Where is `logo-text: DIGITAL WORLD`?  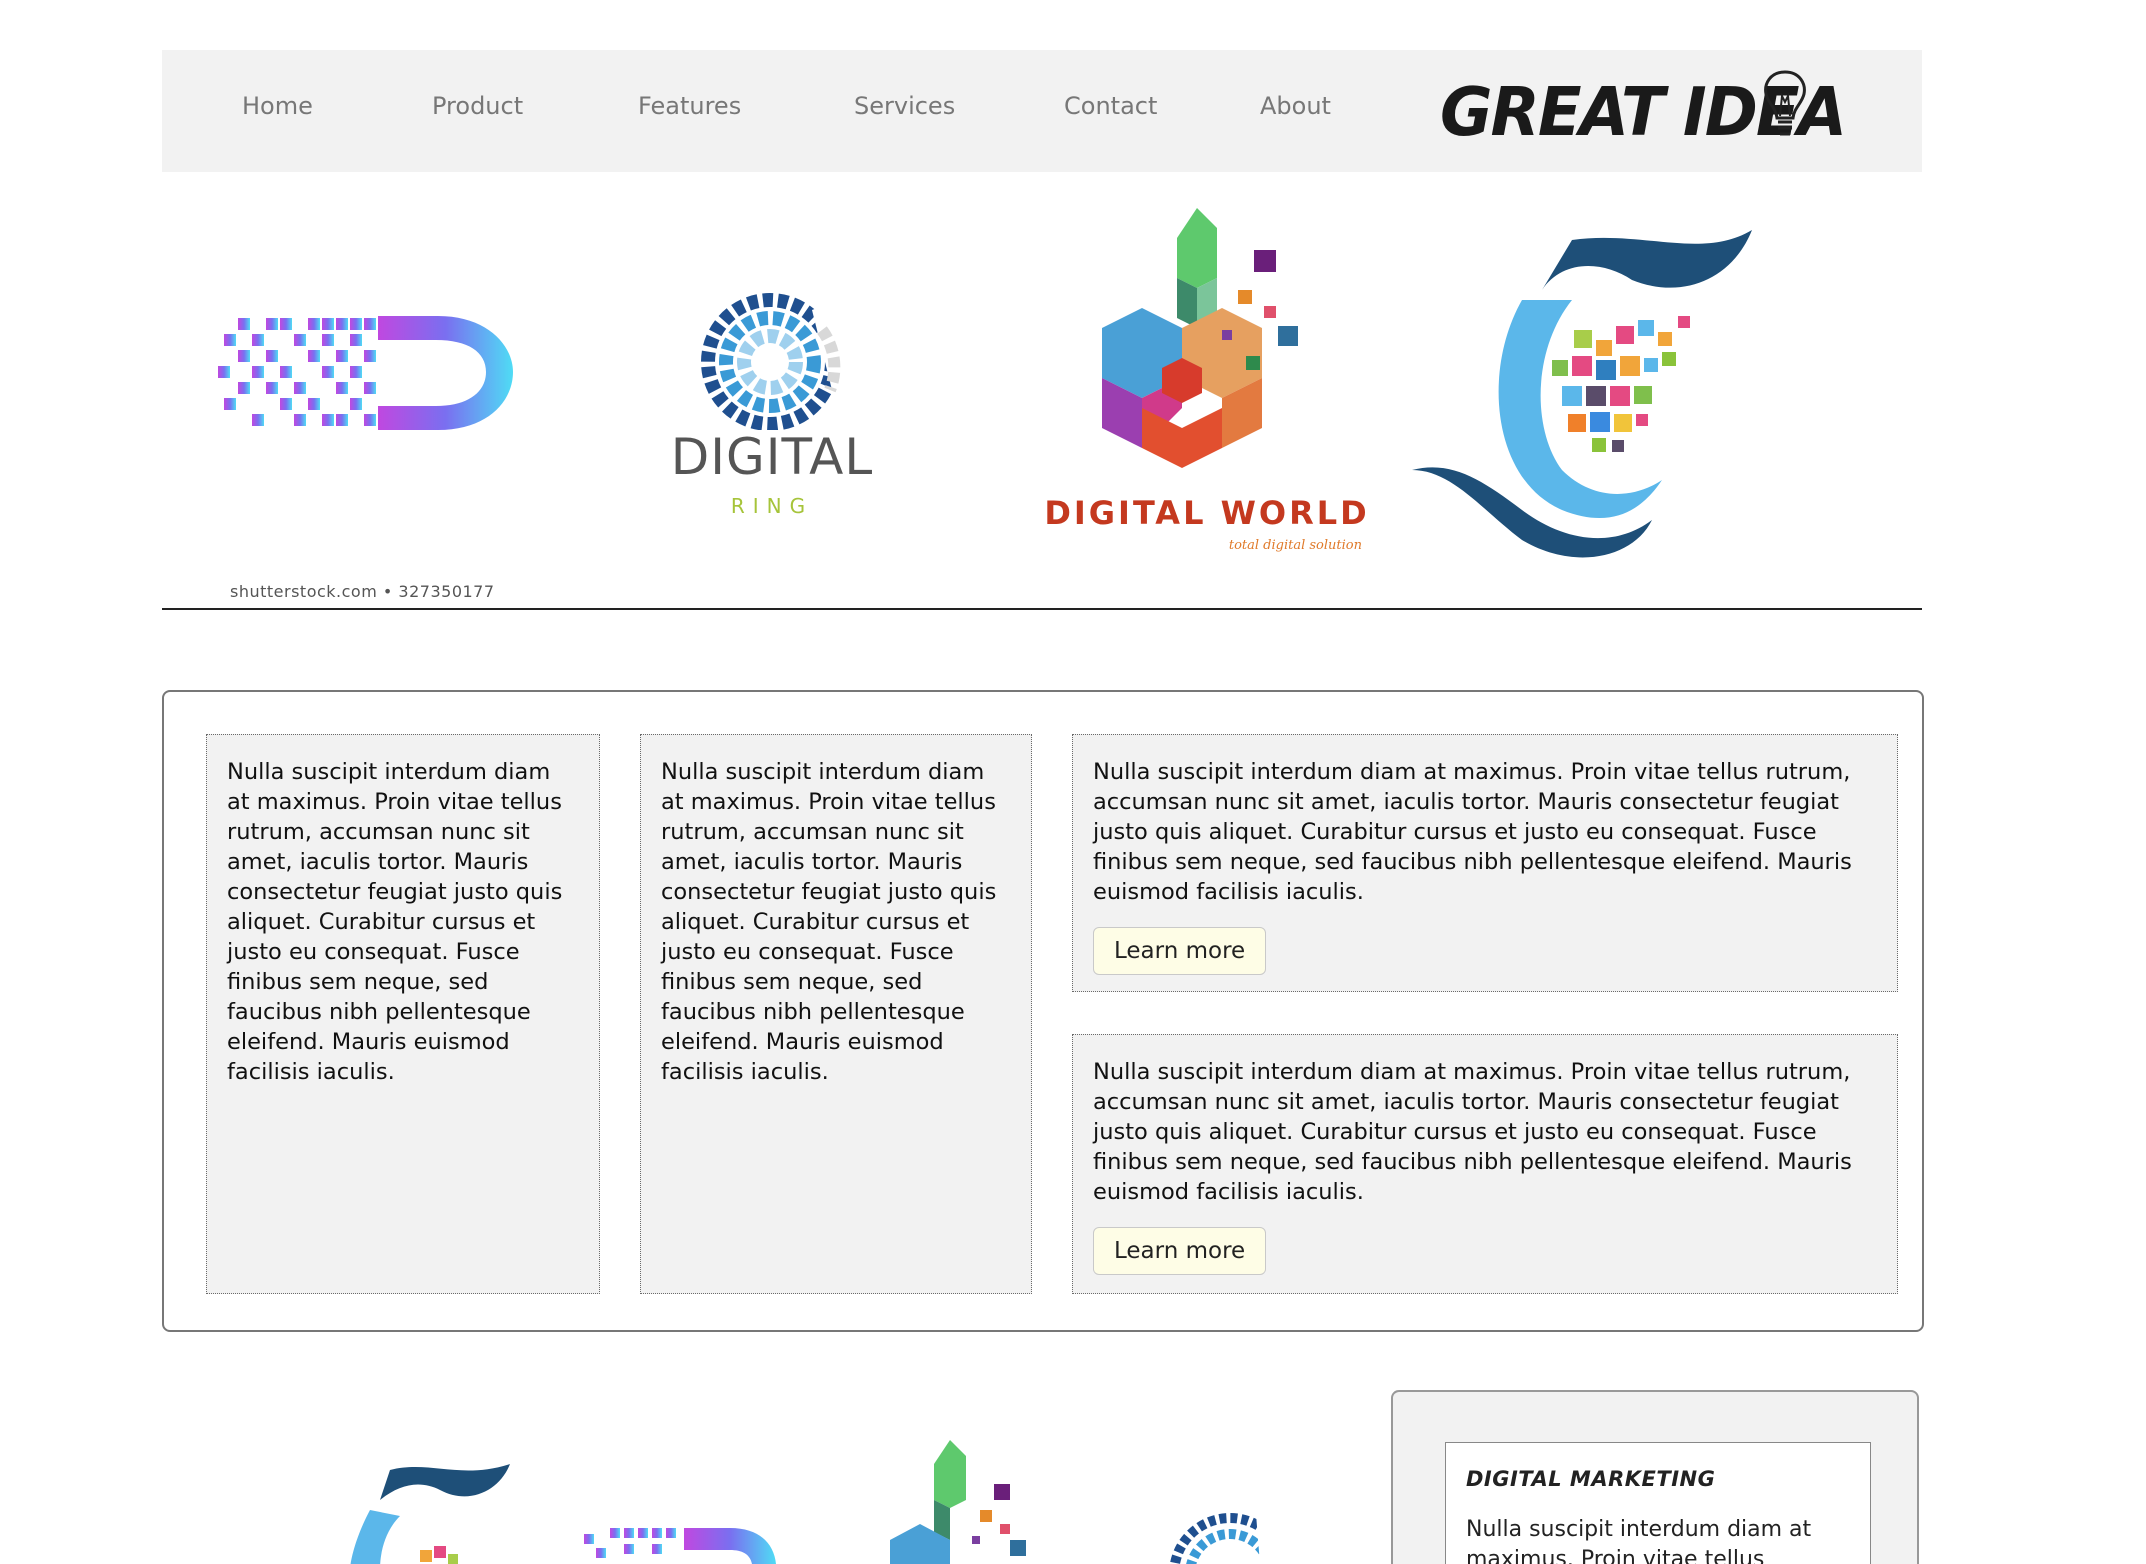
logo-text: DIGITAL WORLD is located at coordinates (1207, 513).